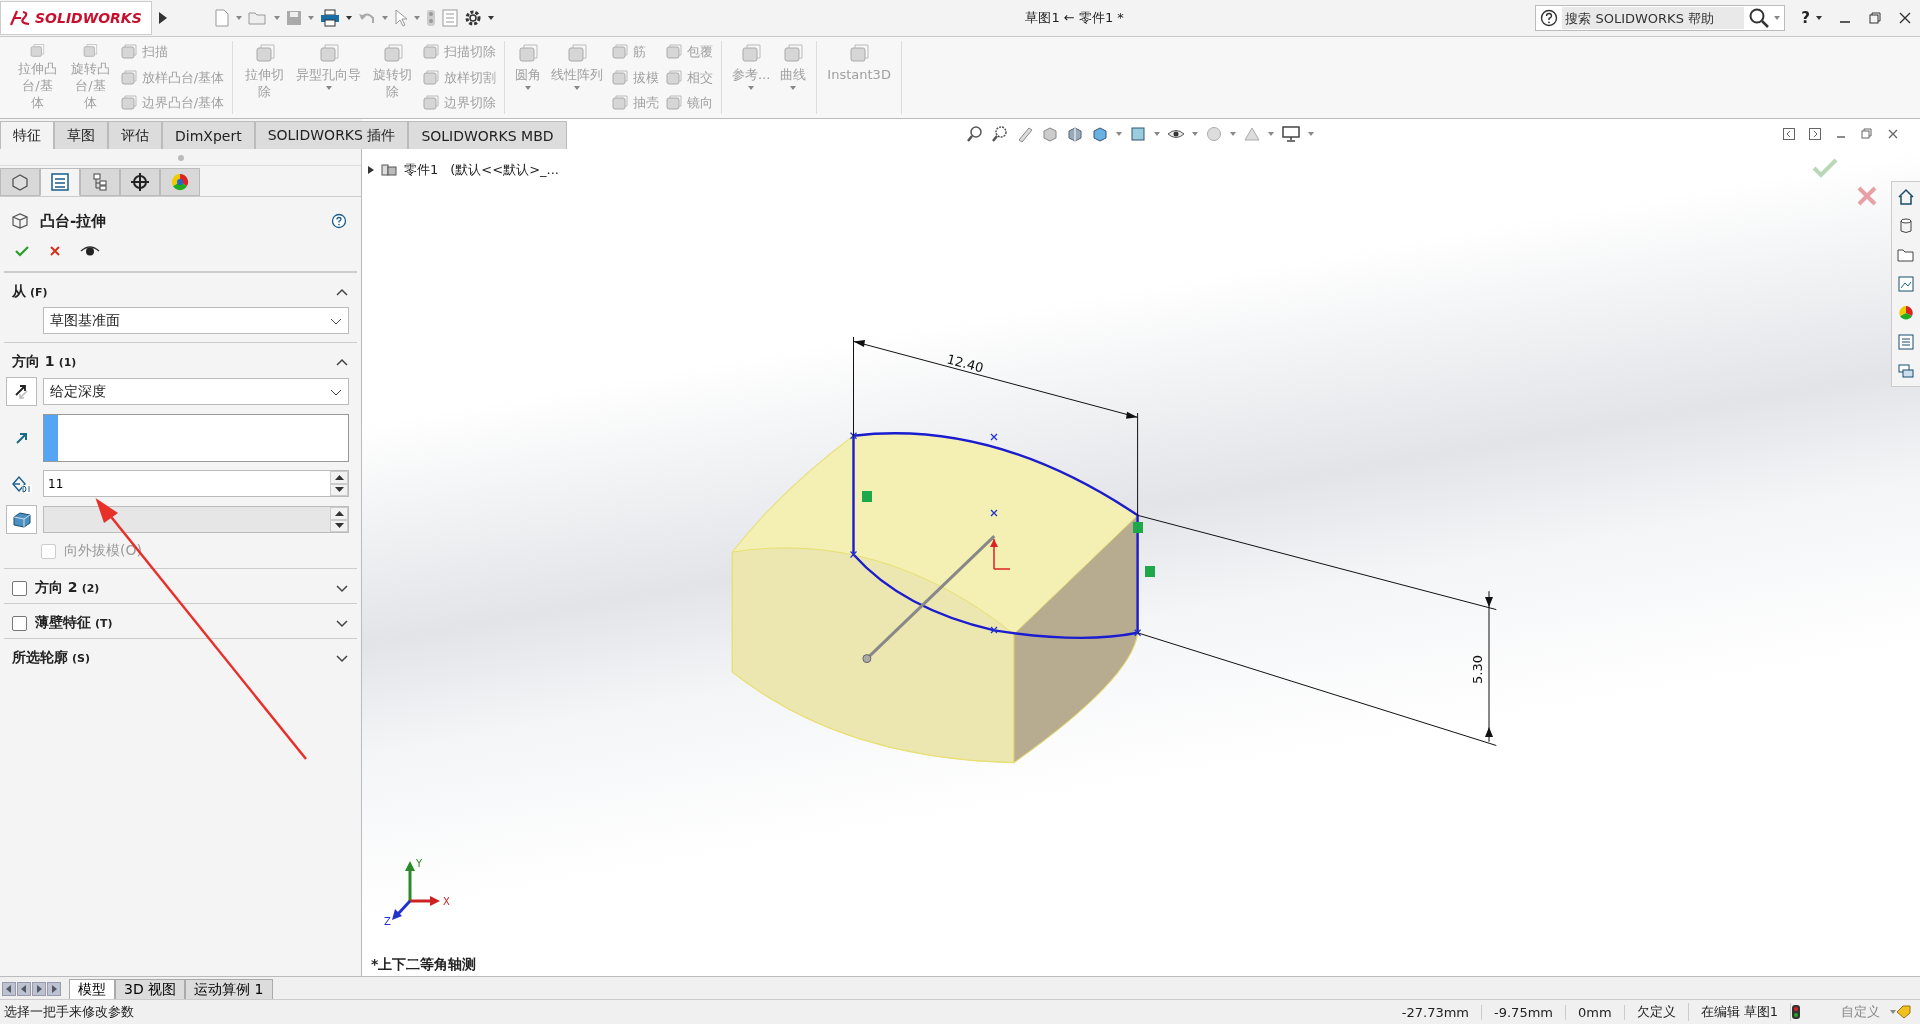 The width and height of the screenshot is (1920, 1024). What do you see at coordinates (1660, 18) in the screenshot?
I see `search-field: 搜索 SOLIDWORKS 帮助` at bounding box center [1660, 18].